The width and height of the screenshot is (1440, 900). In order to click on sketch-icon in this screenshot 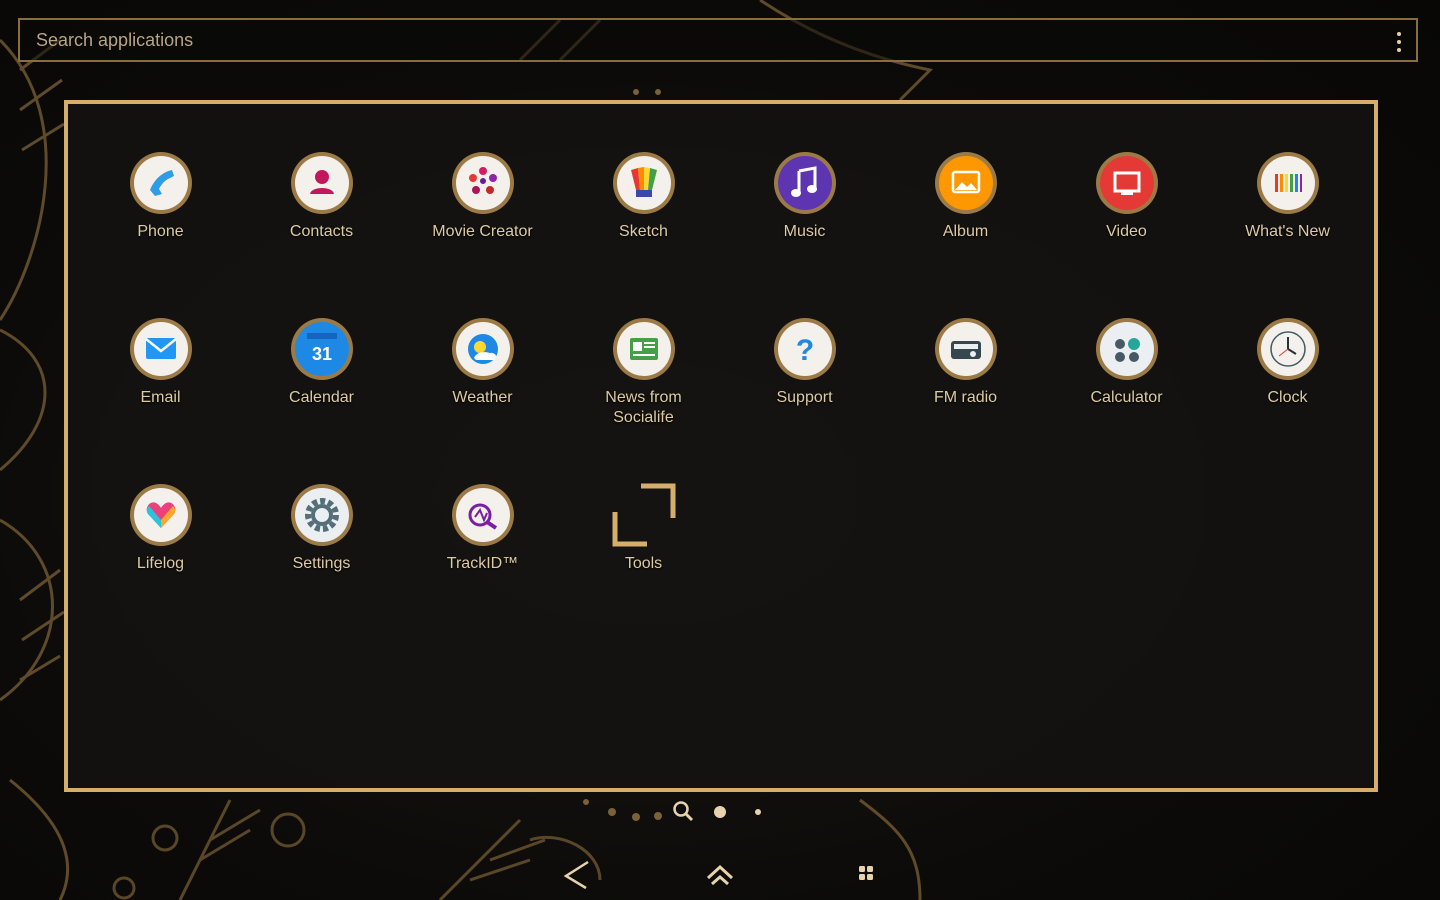, I will do `click(643, 183)`.